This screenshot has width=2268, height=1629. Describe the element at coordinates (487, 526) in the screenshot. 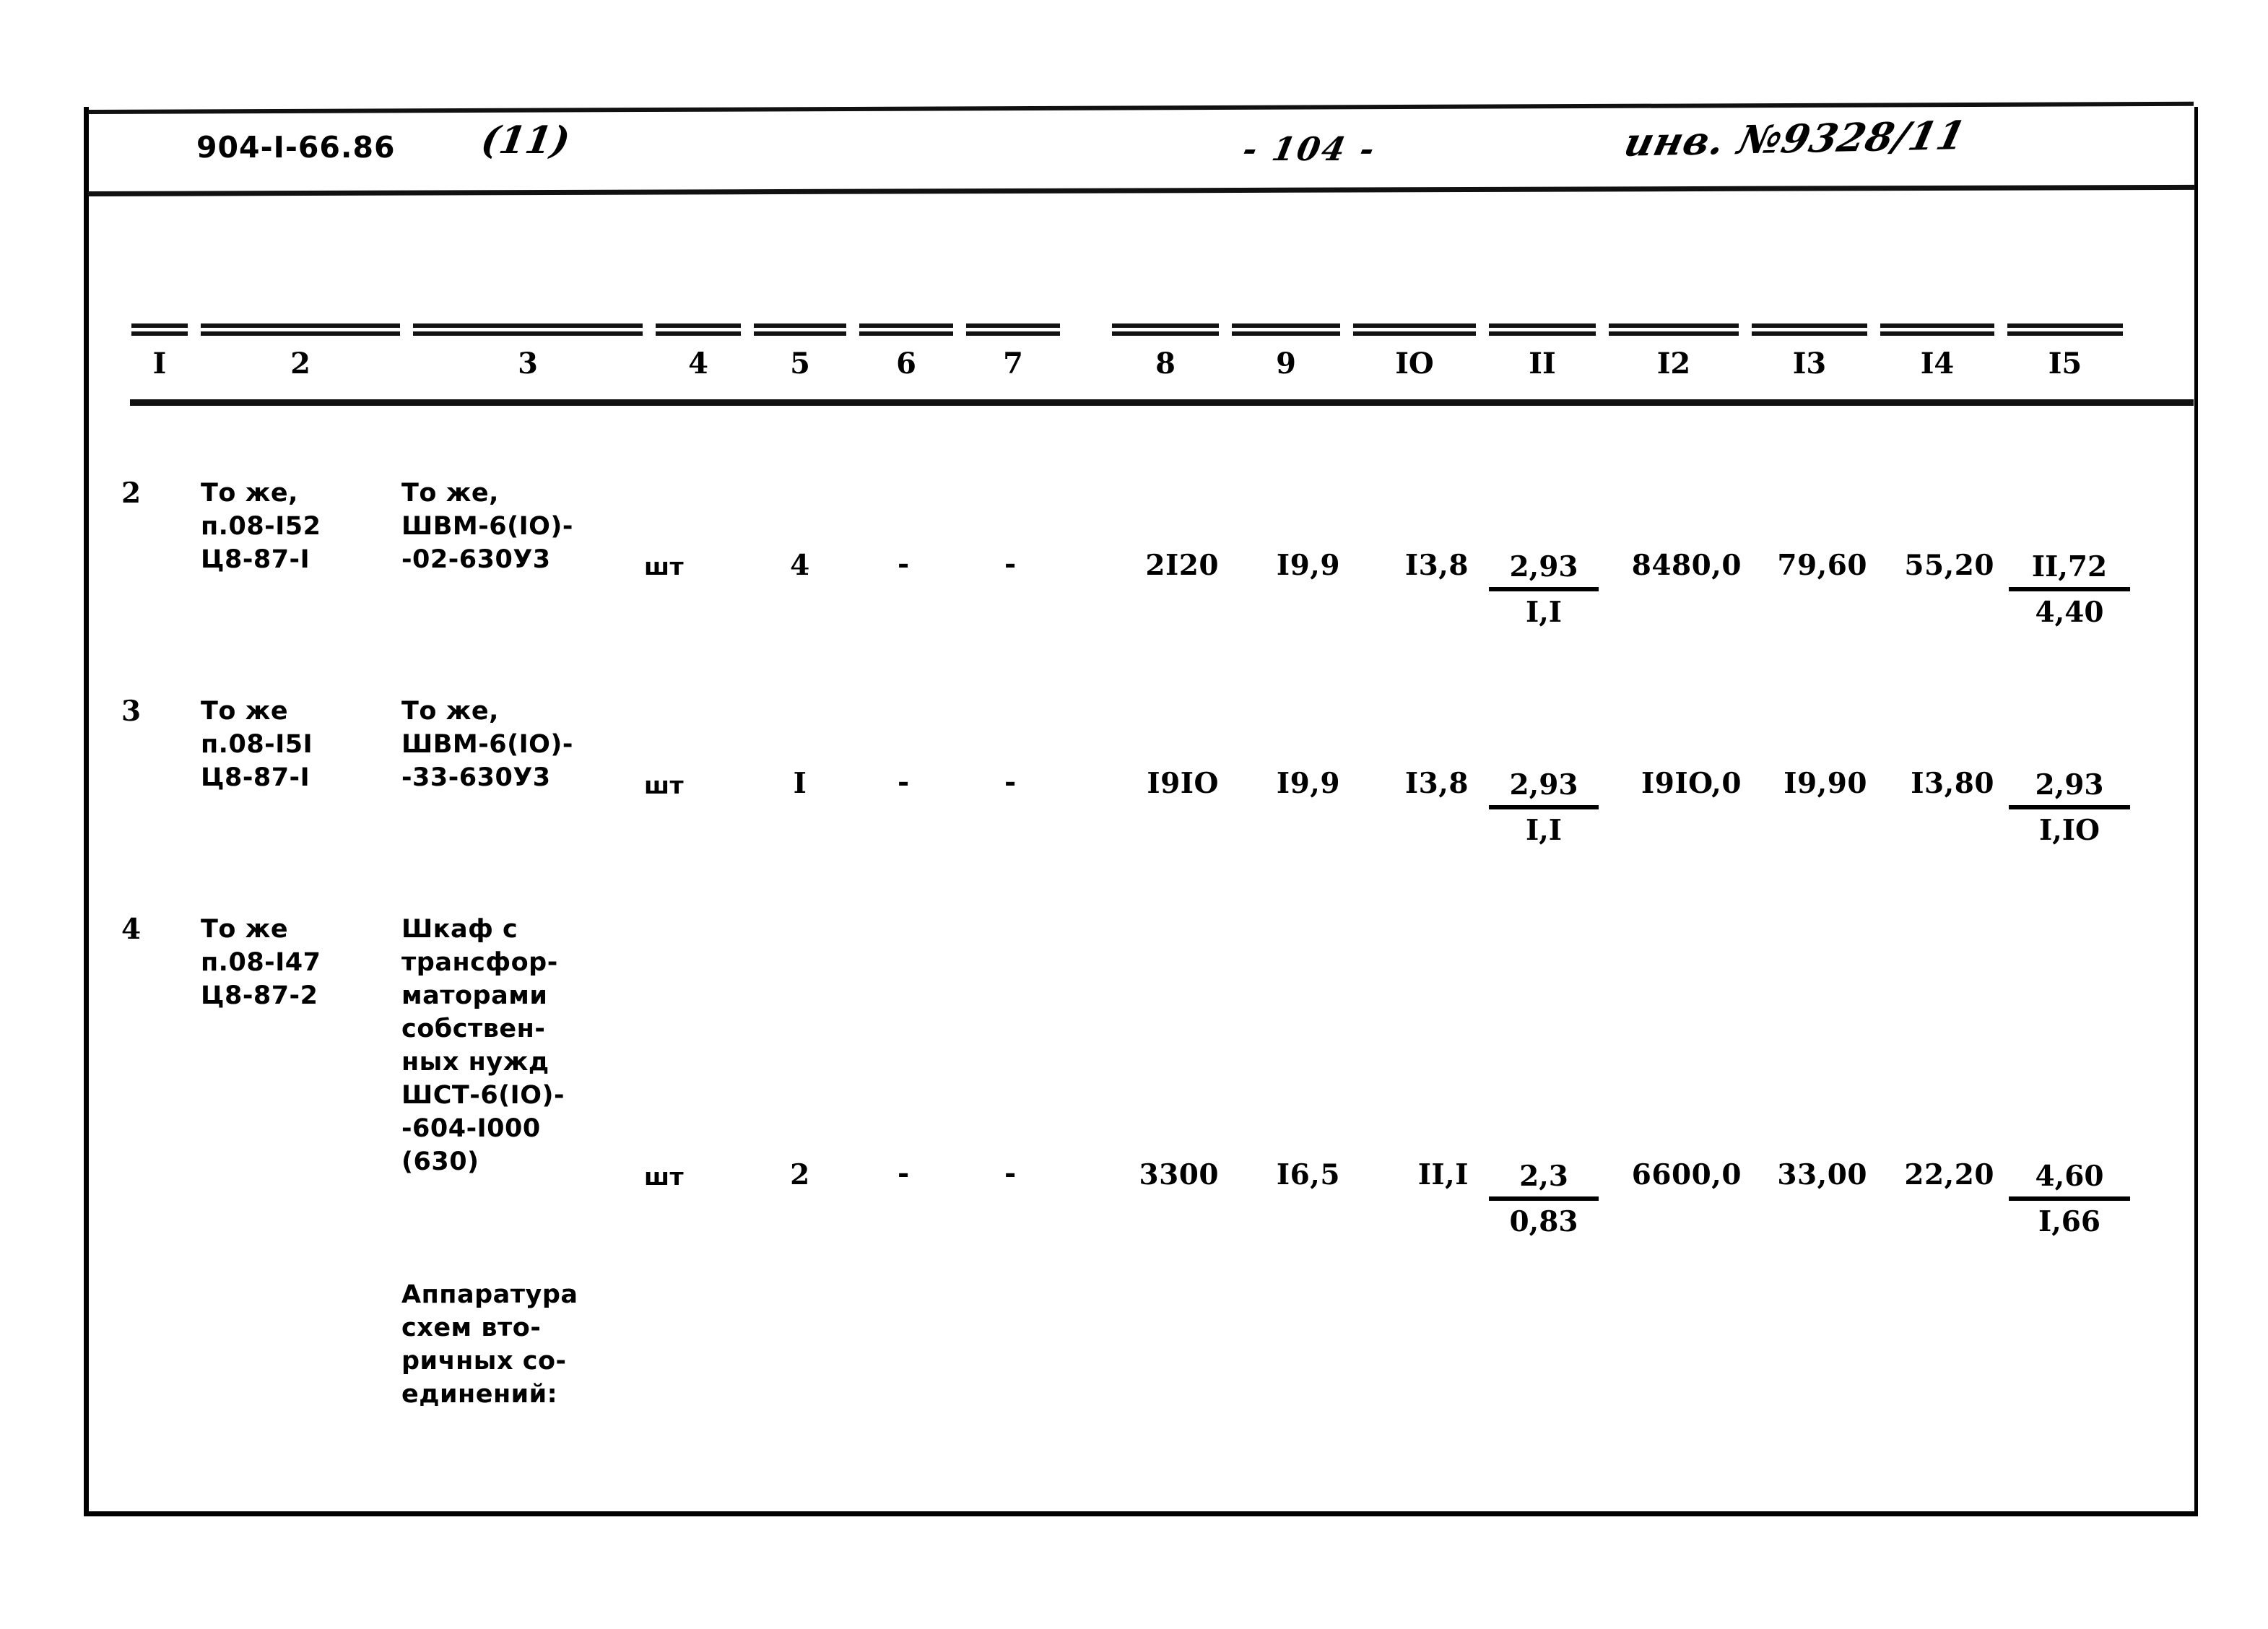

I see `row-2-col-3-designation: То же, ШВМ-6(IO)- -02-630У3` at that location.